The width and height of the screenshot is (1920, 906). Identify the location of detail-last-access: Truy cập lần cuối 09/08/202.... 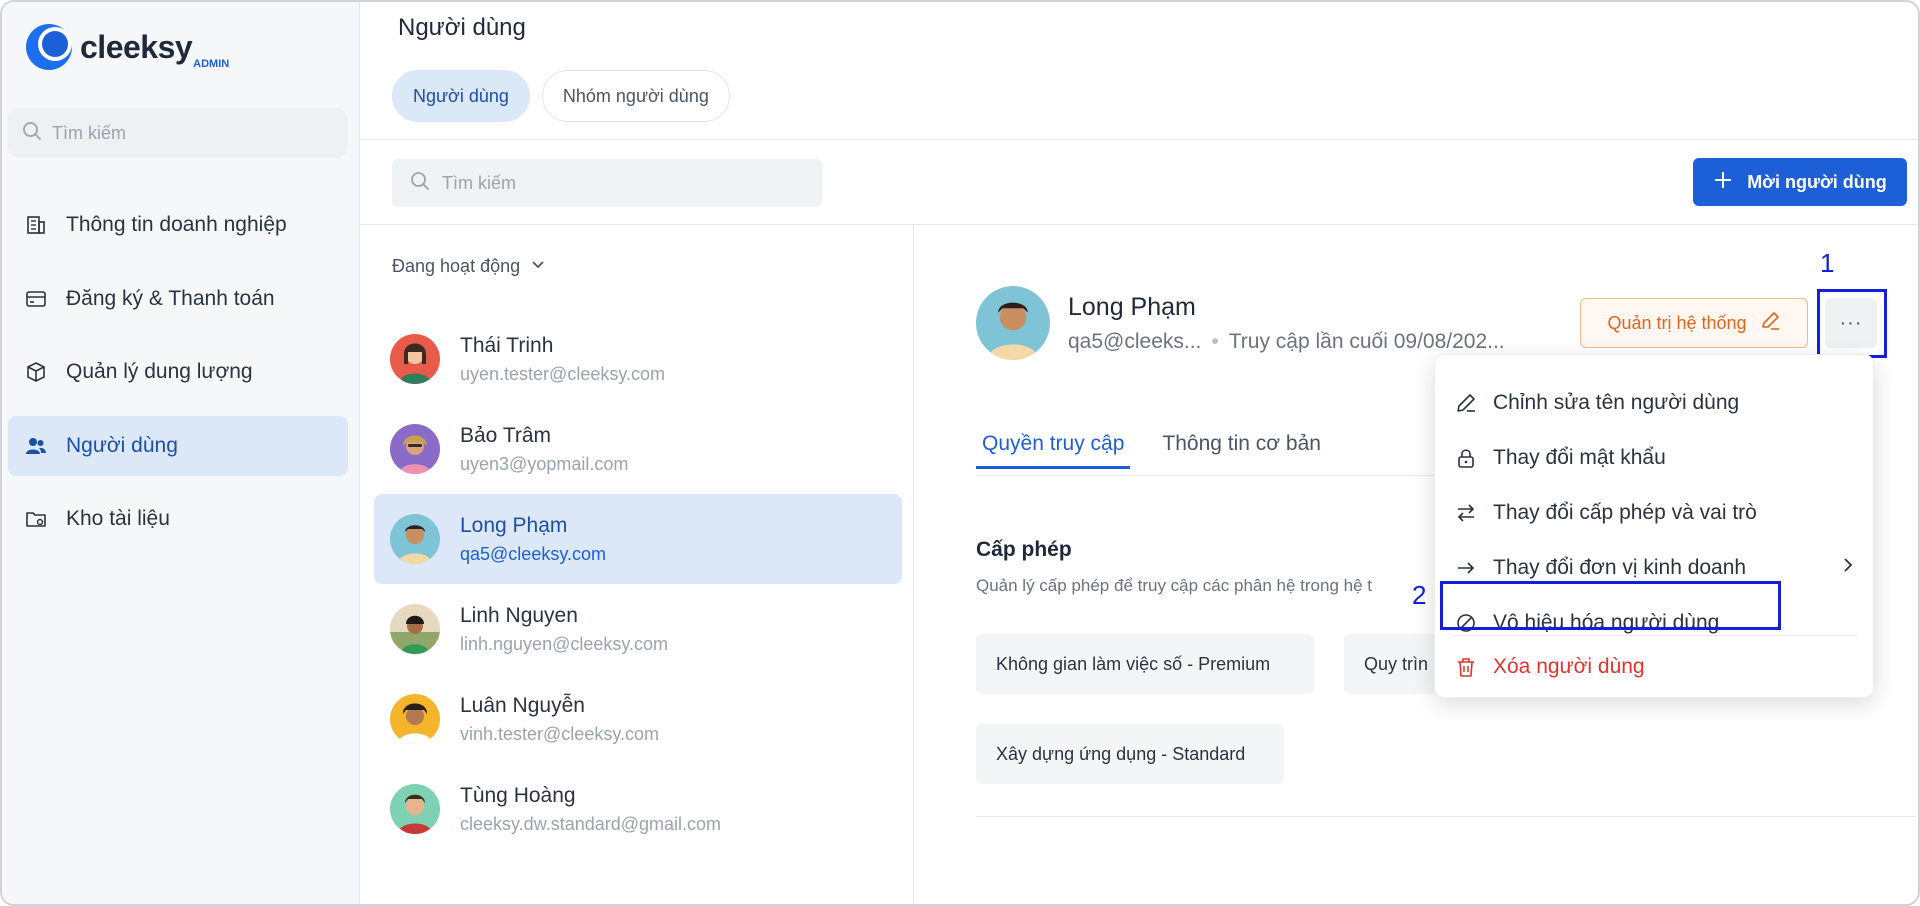
(1366, 341).